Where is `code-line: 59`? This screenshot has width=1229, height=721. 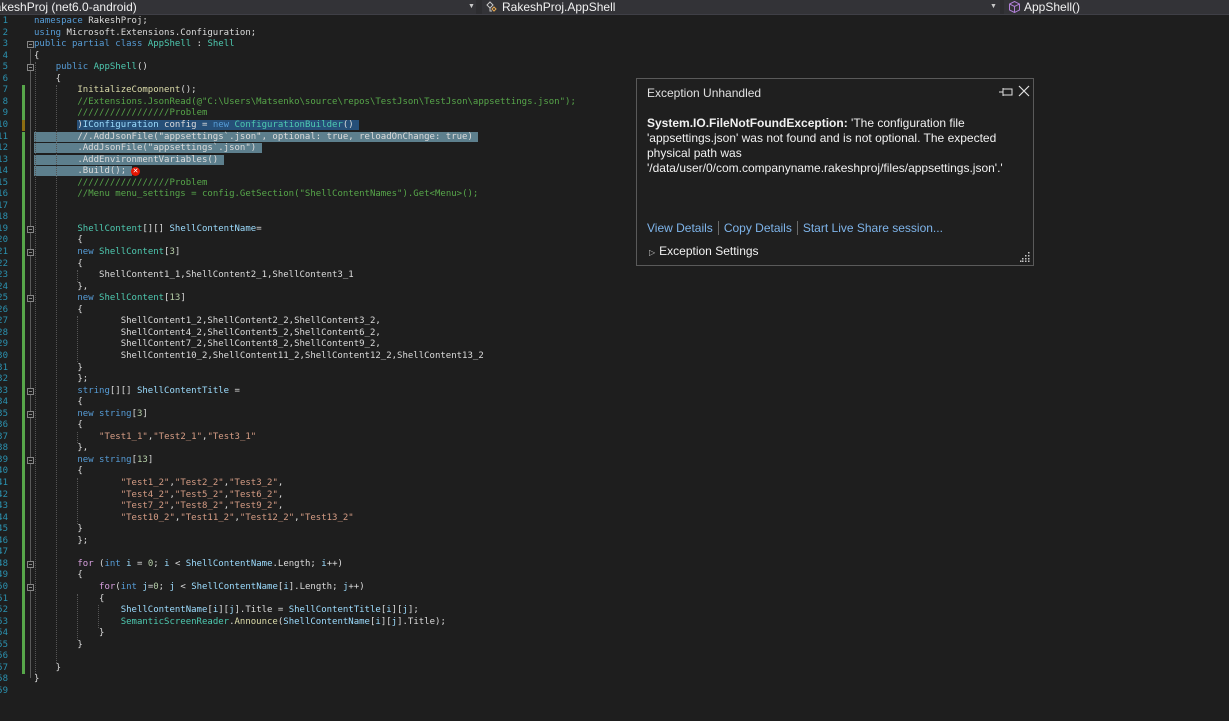
code-line: 59 is located at coordinates (614, 692).